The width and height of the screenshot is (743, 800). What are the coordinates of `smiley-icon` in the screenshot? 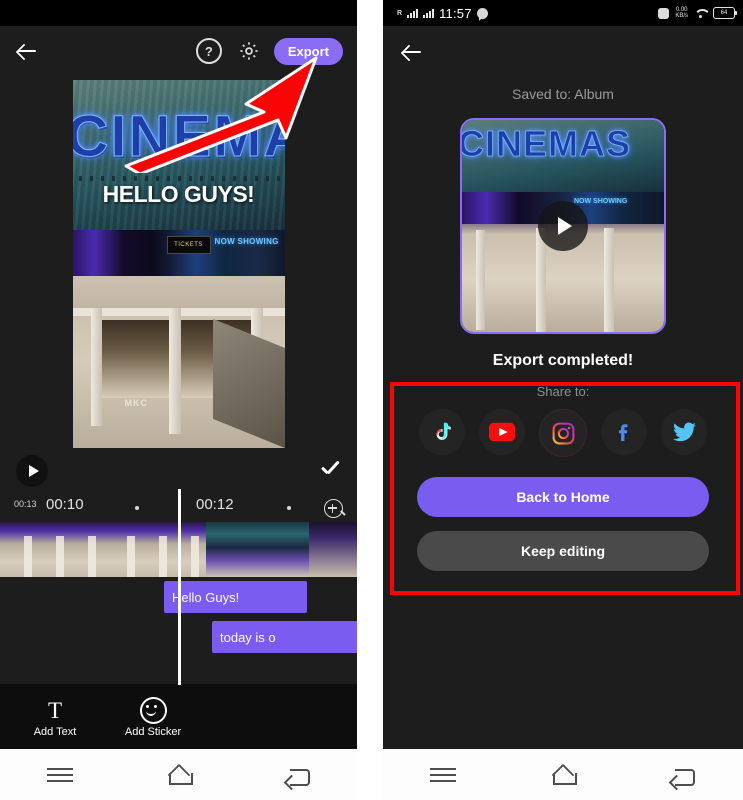 It's located at (153, 710).